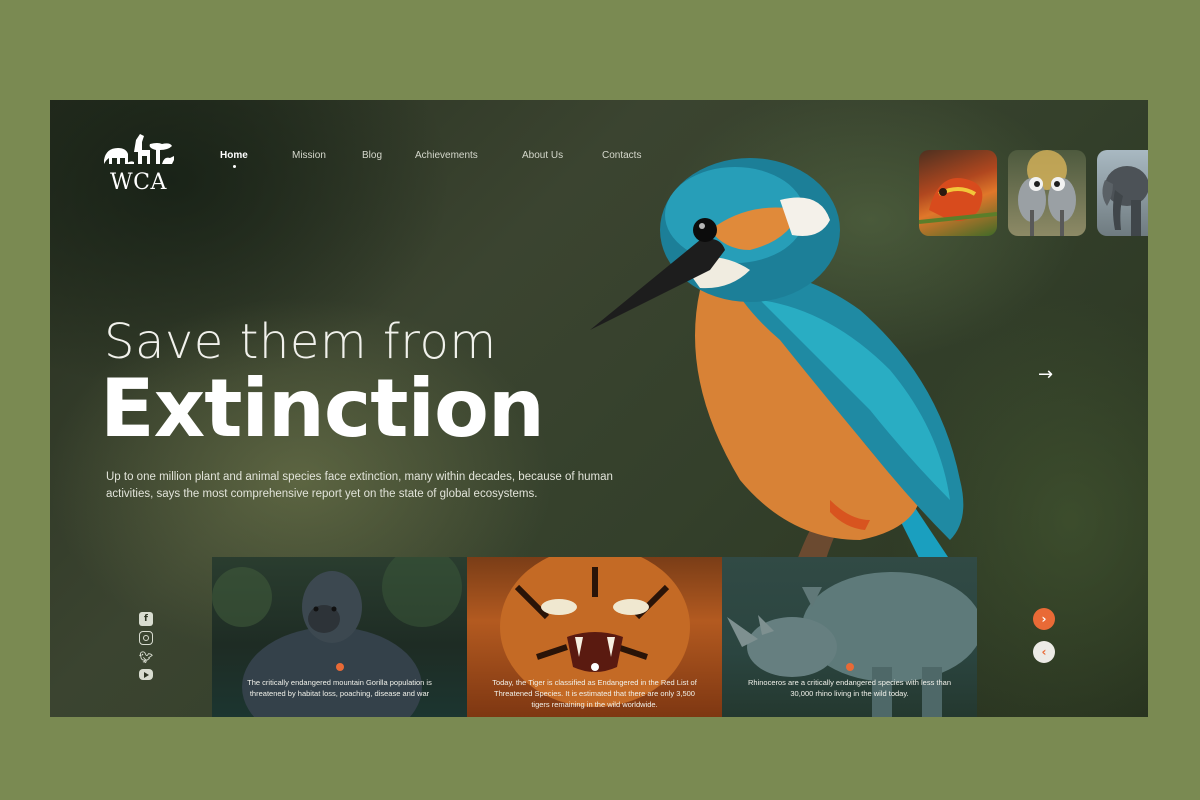  Describe the element at coordinates (372, 155) in the screenshot. I see `nav-blog: Blog` at that location.